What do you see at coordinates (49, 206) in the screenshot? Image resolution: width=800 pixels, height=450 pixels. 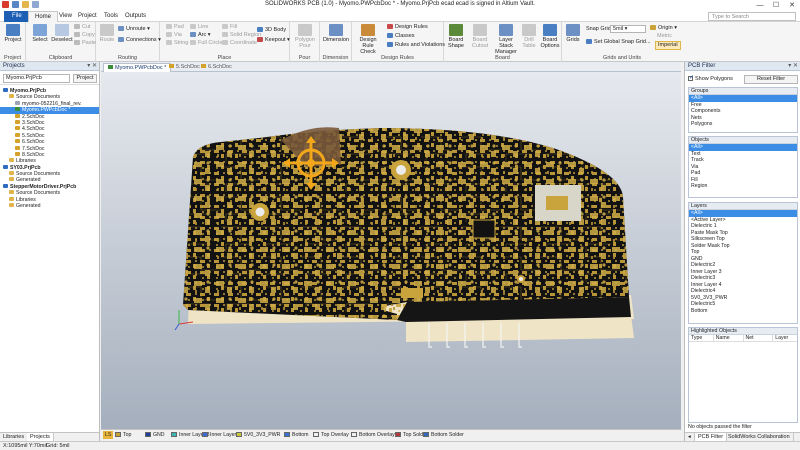 I see `tree-folder-item: Generated` at bounding box center [49, 206].